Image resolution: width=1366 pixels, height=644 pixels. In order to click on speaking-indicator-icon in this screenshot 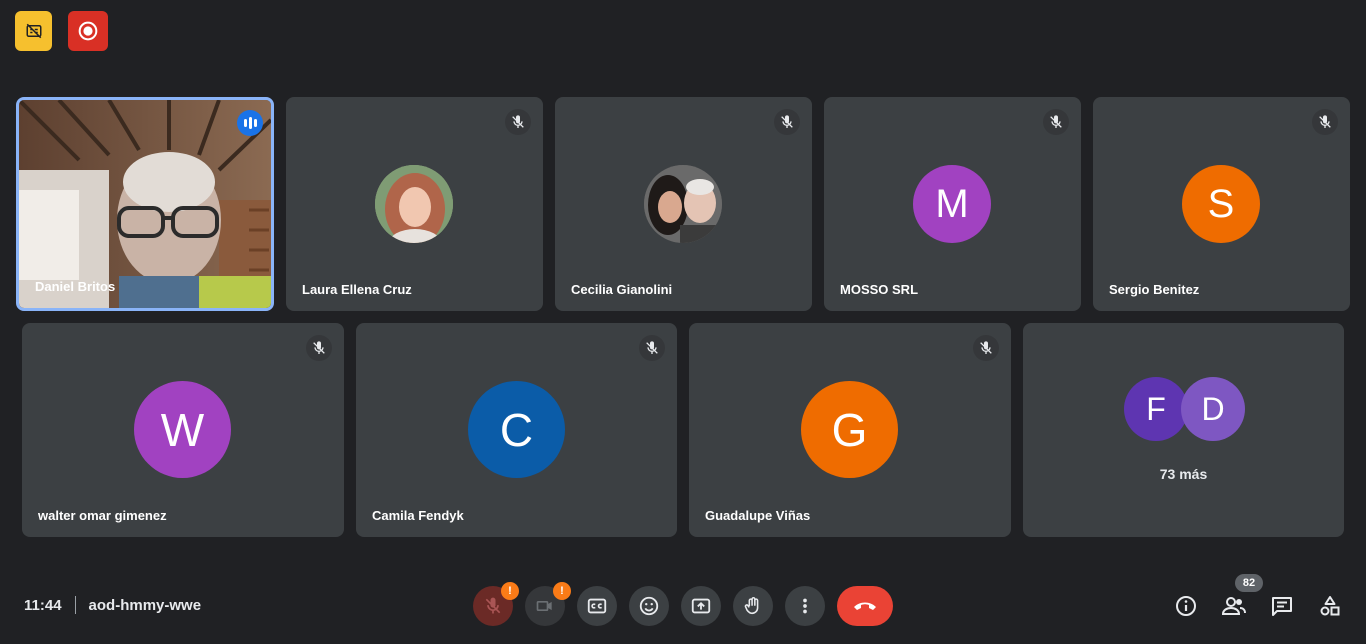, I will do `click(250, 123)`.